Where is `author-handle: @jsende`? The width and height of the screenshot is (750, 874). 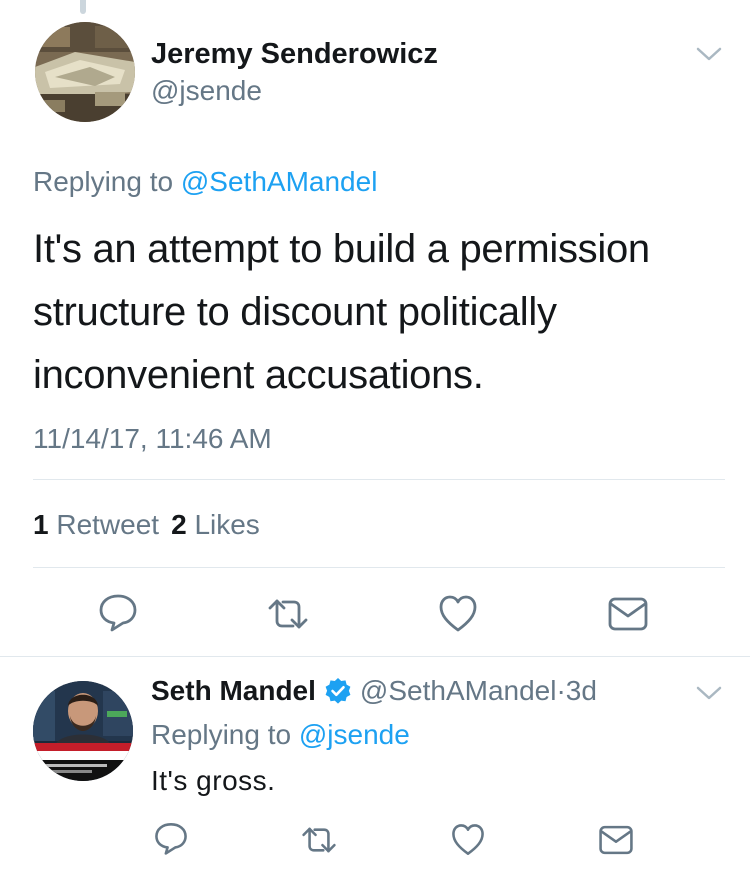 author-handle: @jsende is located at coordinates (206, 91).